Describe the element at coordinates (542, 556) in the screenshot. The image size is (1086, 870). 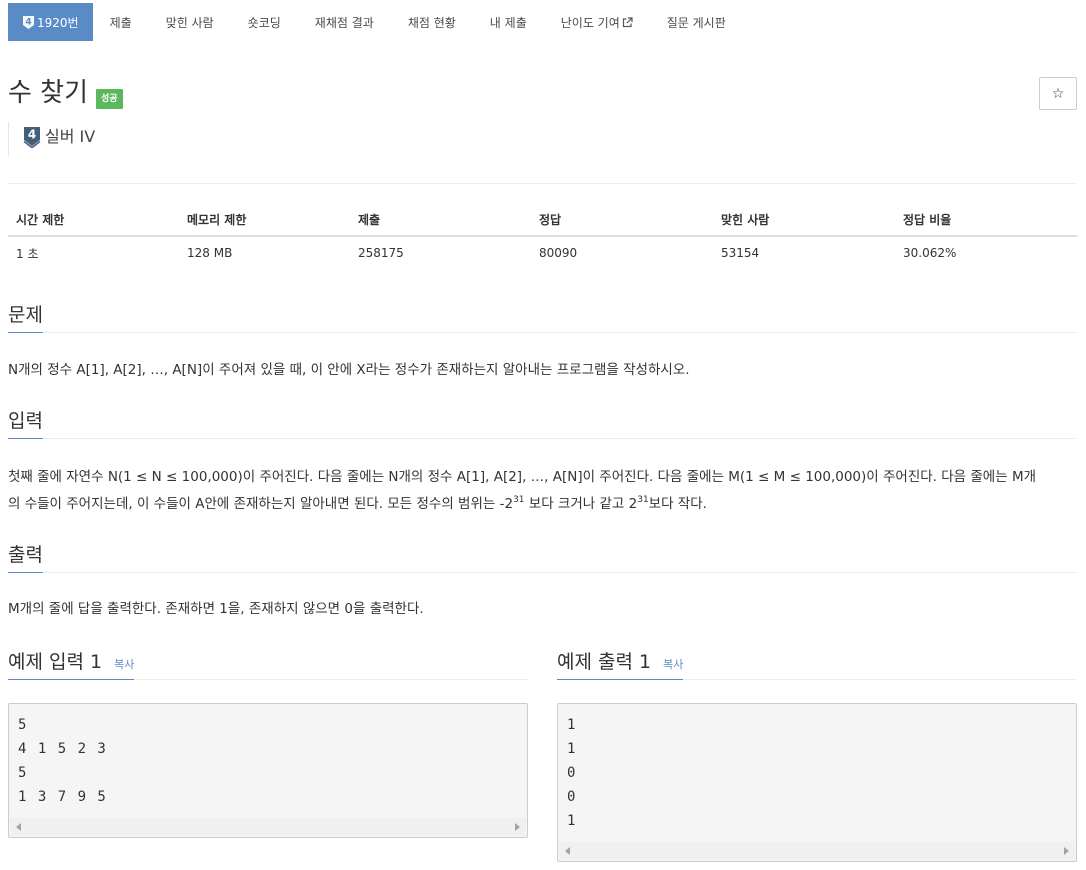
I see `output-section-head: 출력` at that location.